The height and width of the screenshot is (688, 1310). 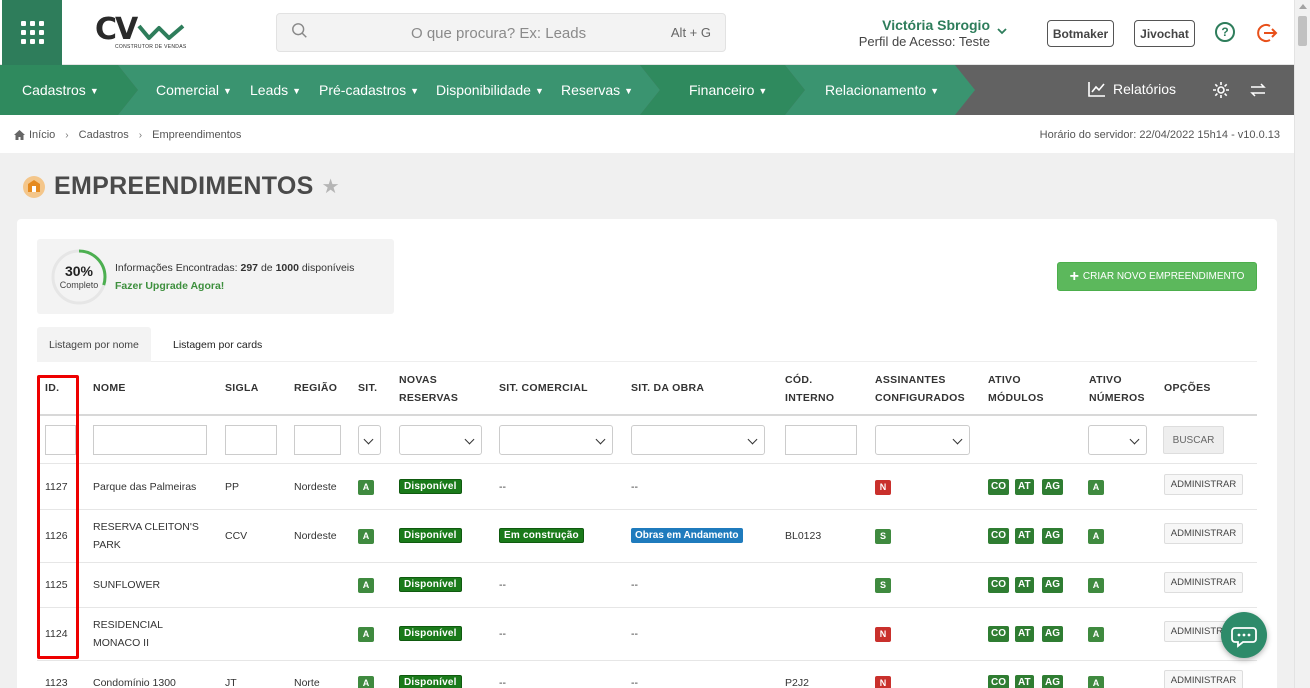 What do you see at coordinates (922, 440) in the screenshot?
I see `filter-assinantes-select` at bounding box center [922, 440].